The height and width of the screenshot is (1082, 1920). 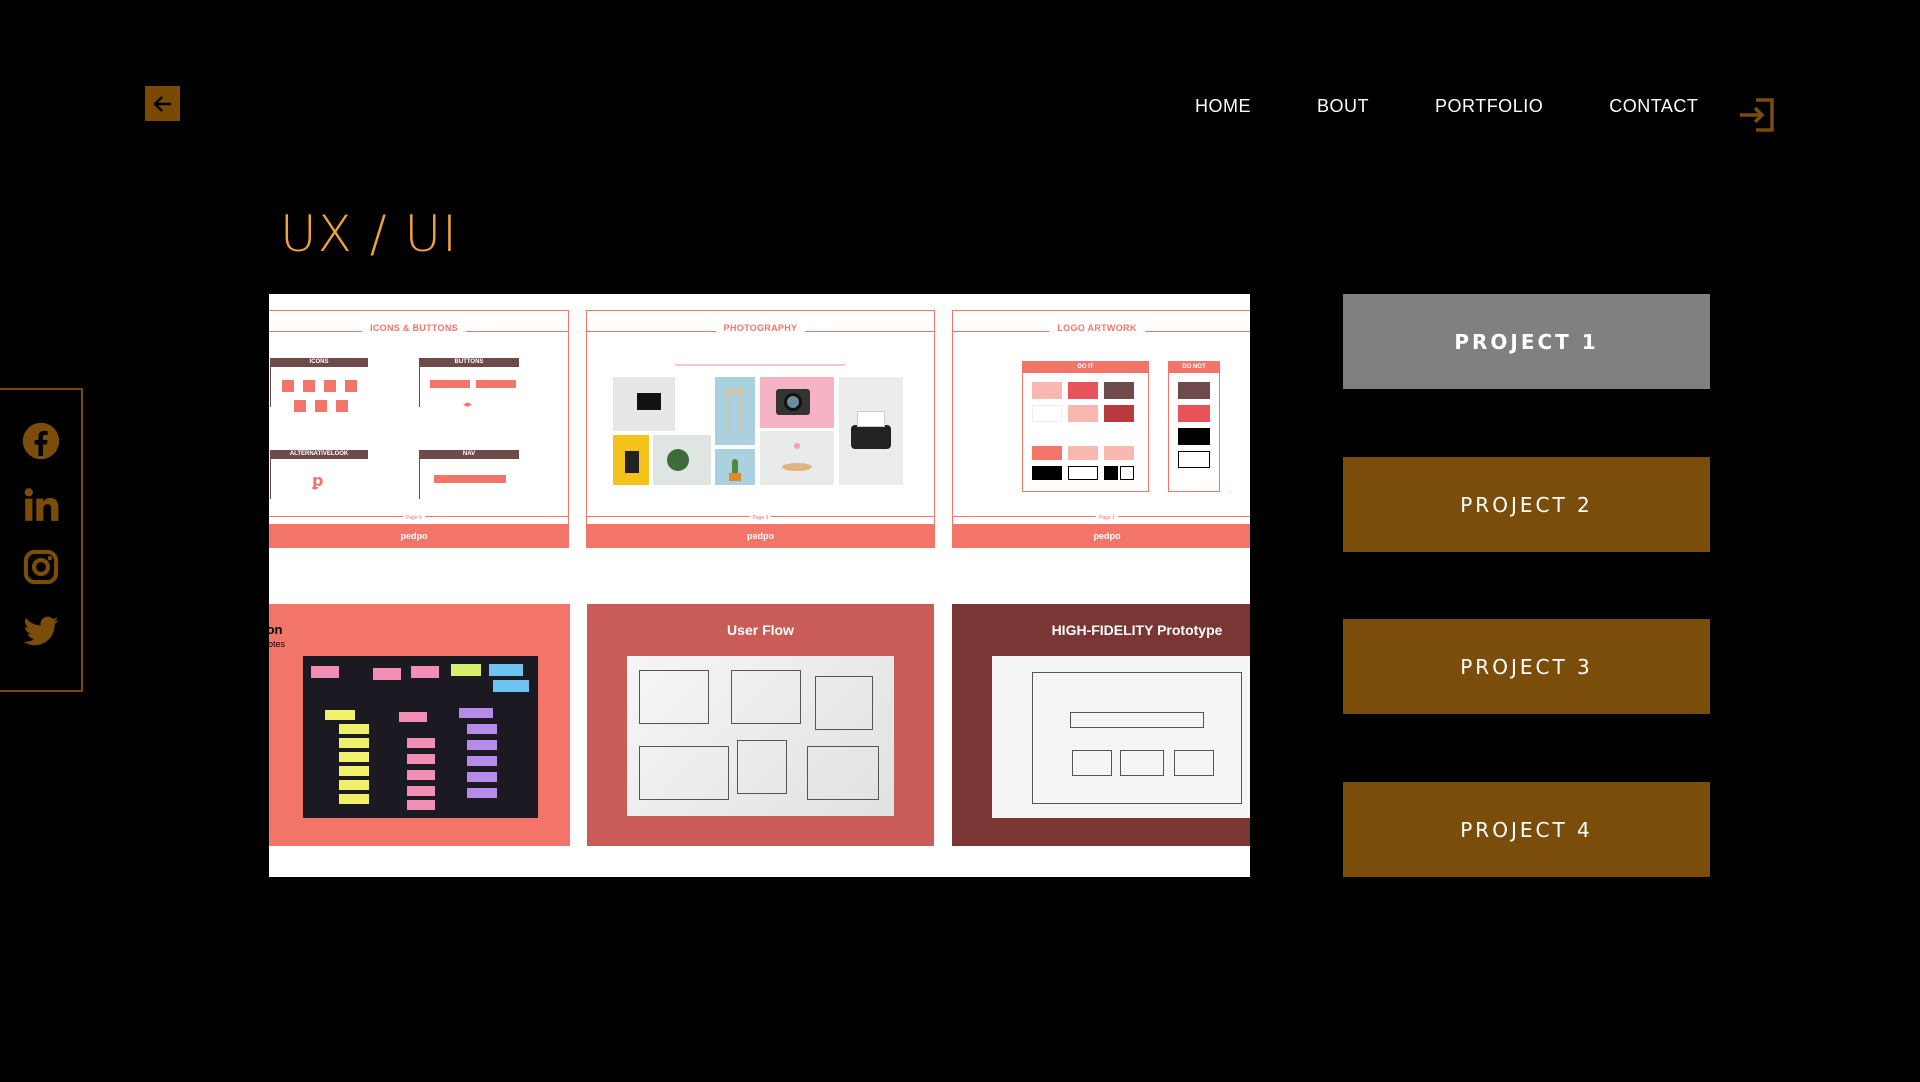 I want to click on back-button, so click(x=162, y=103).